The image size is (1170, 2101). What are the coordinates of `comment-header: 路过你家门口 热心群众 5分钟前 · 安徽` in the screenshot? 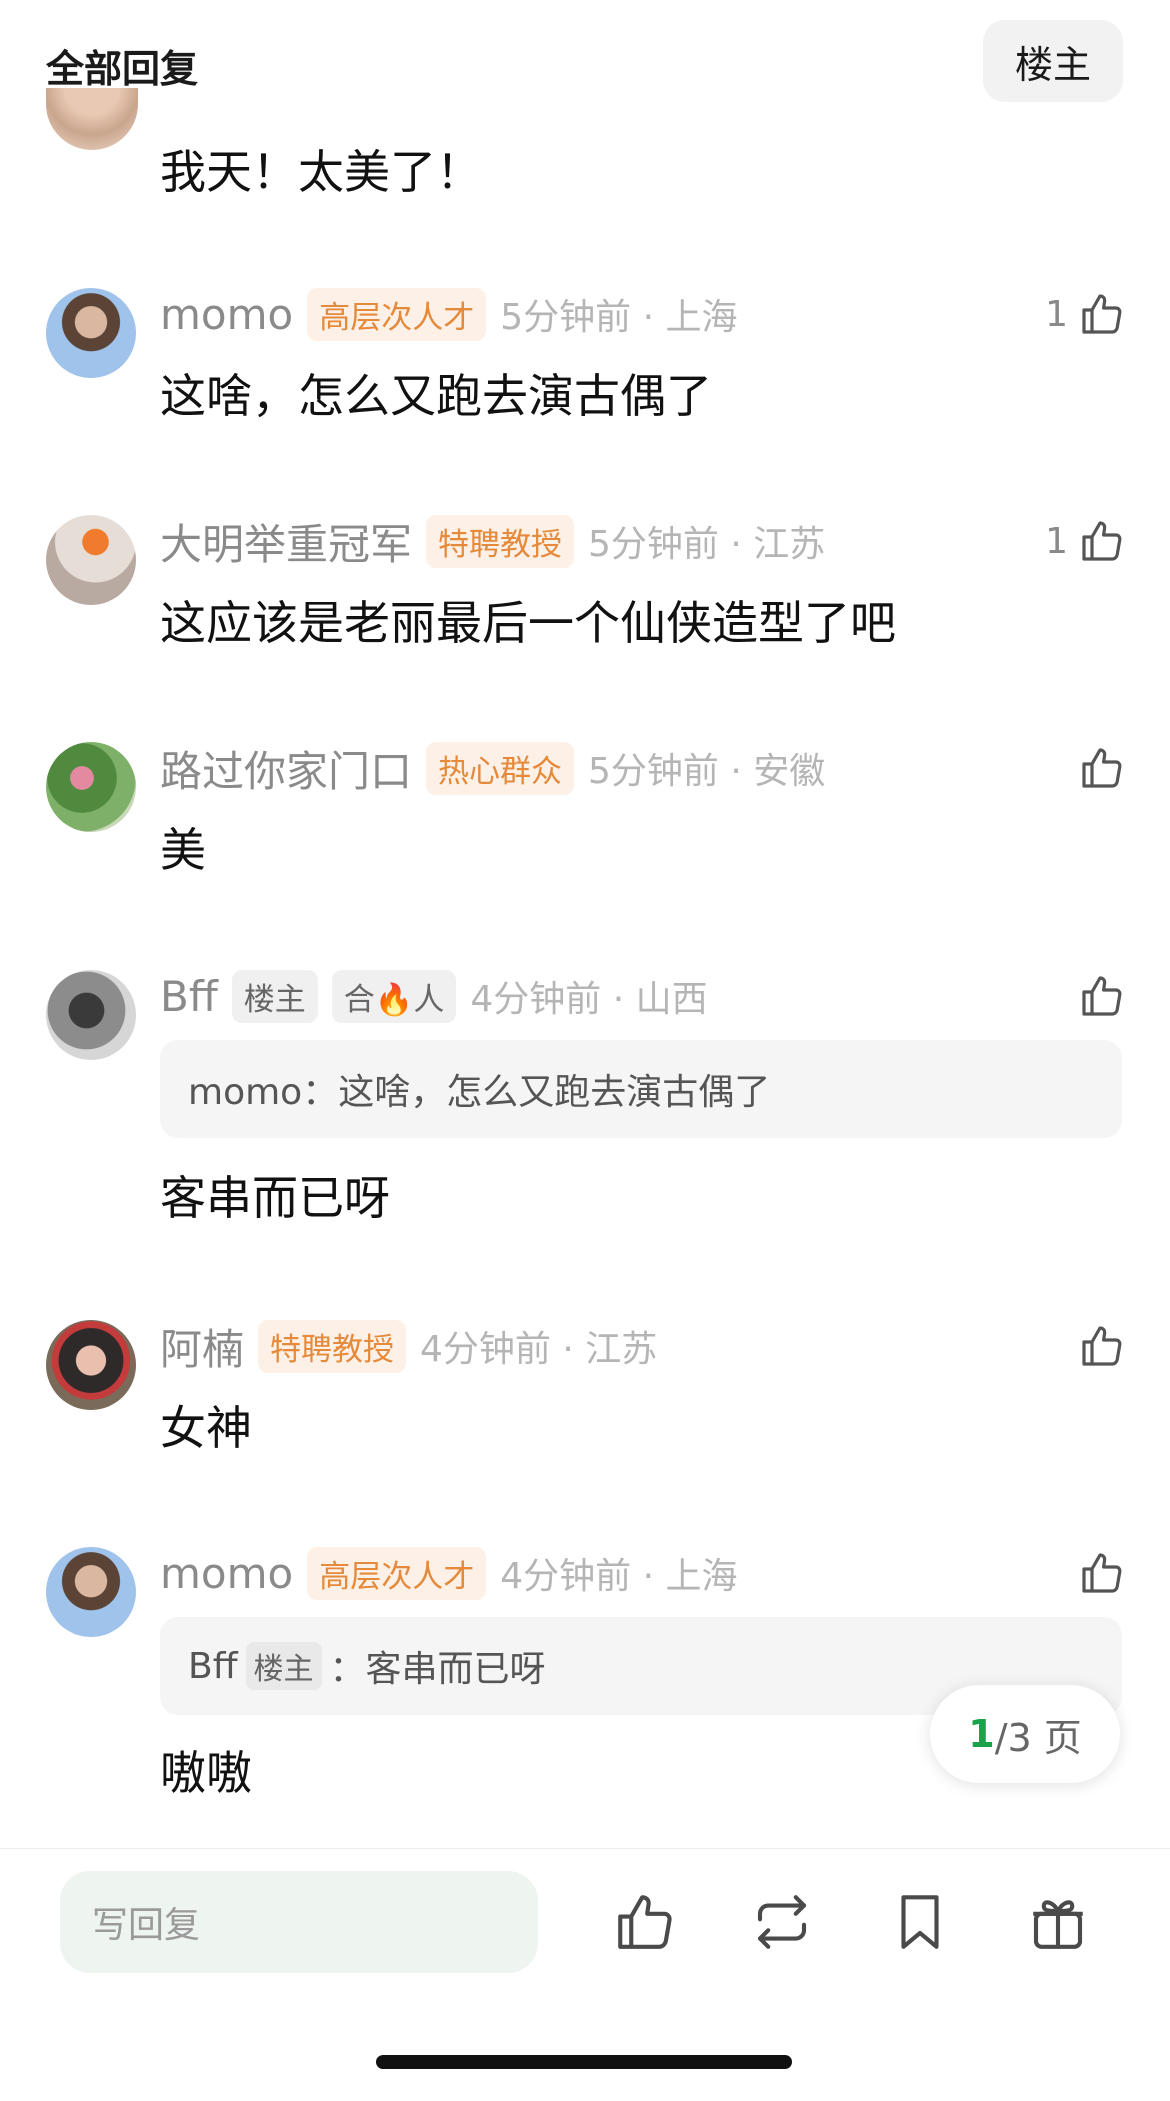 It's located at (492, 768).